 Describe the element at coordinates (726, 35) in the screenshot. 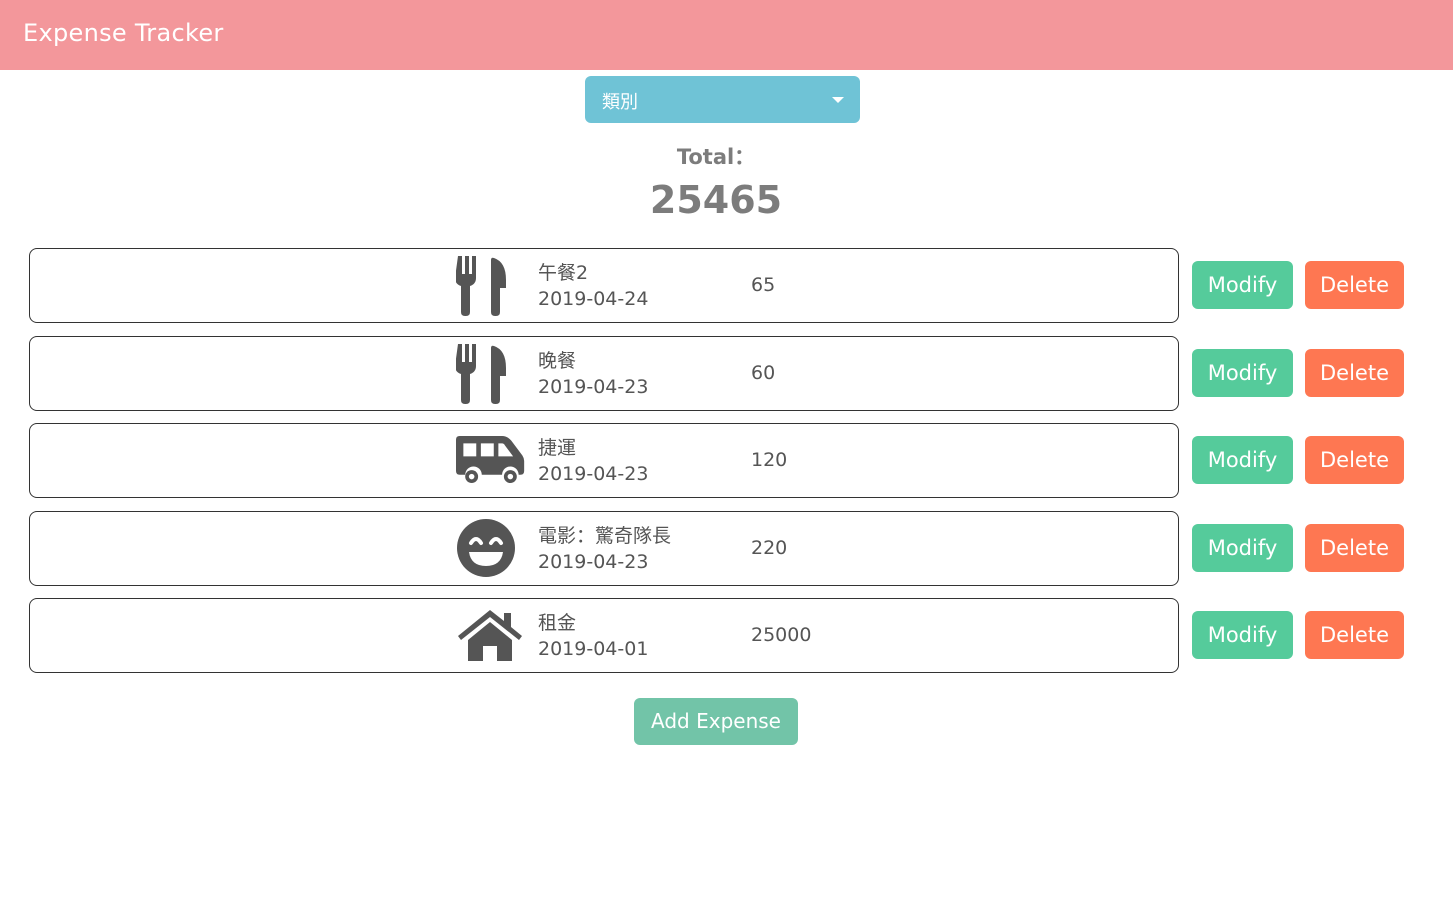

I see `navbar: Expense Tracker` at that location.